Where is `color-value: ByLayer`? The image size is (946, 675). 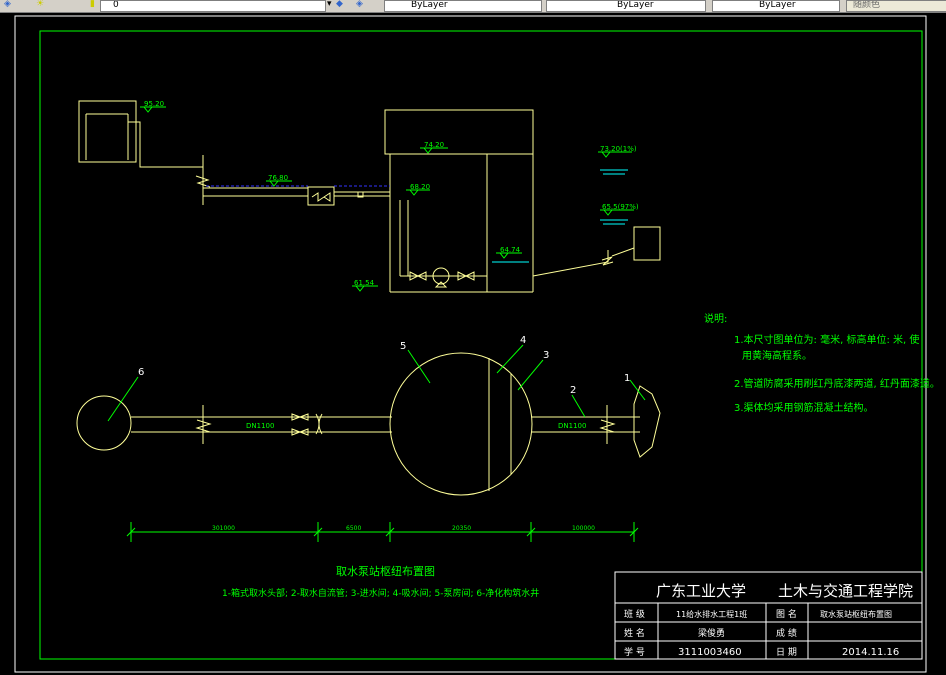
color-value: ByLayer is located at coordinates (429, 5).